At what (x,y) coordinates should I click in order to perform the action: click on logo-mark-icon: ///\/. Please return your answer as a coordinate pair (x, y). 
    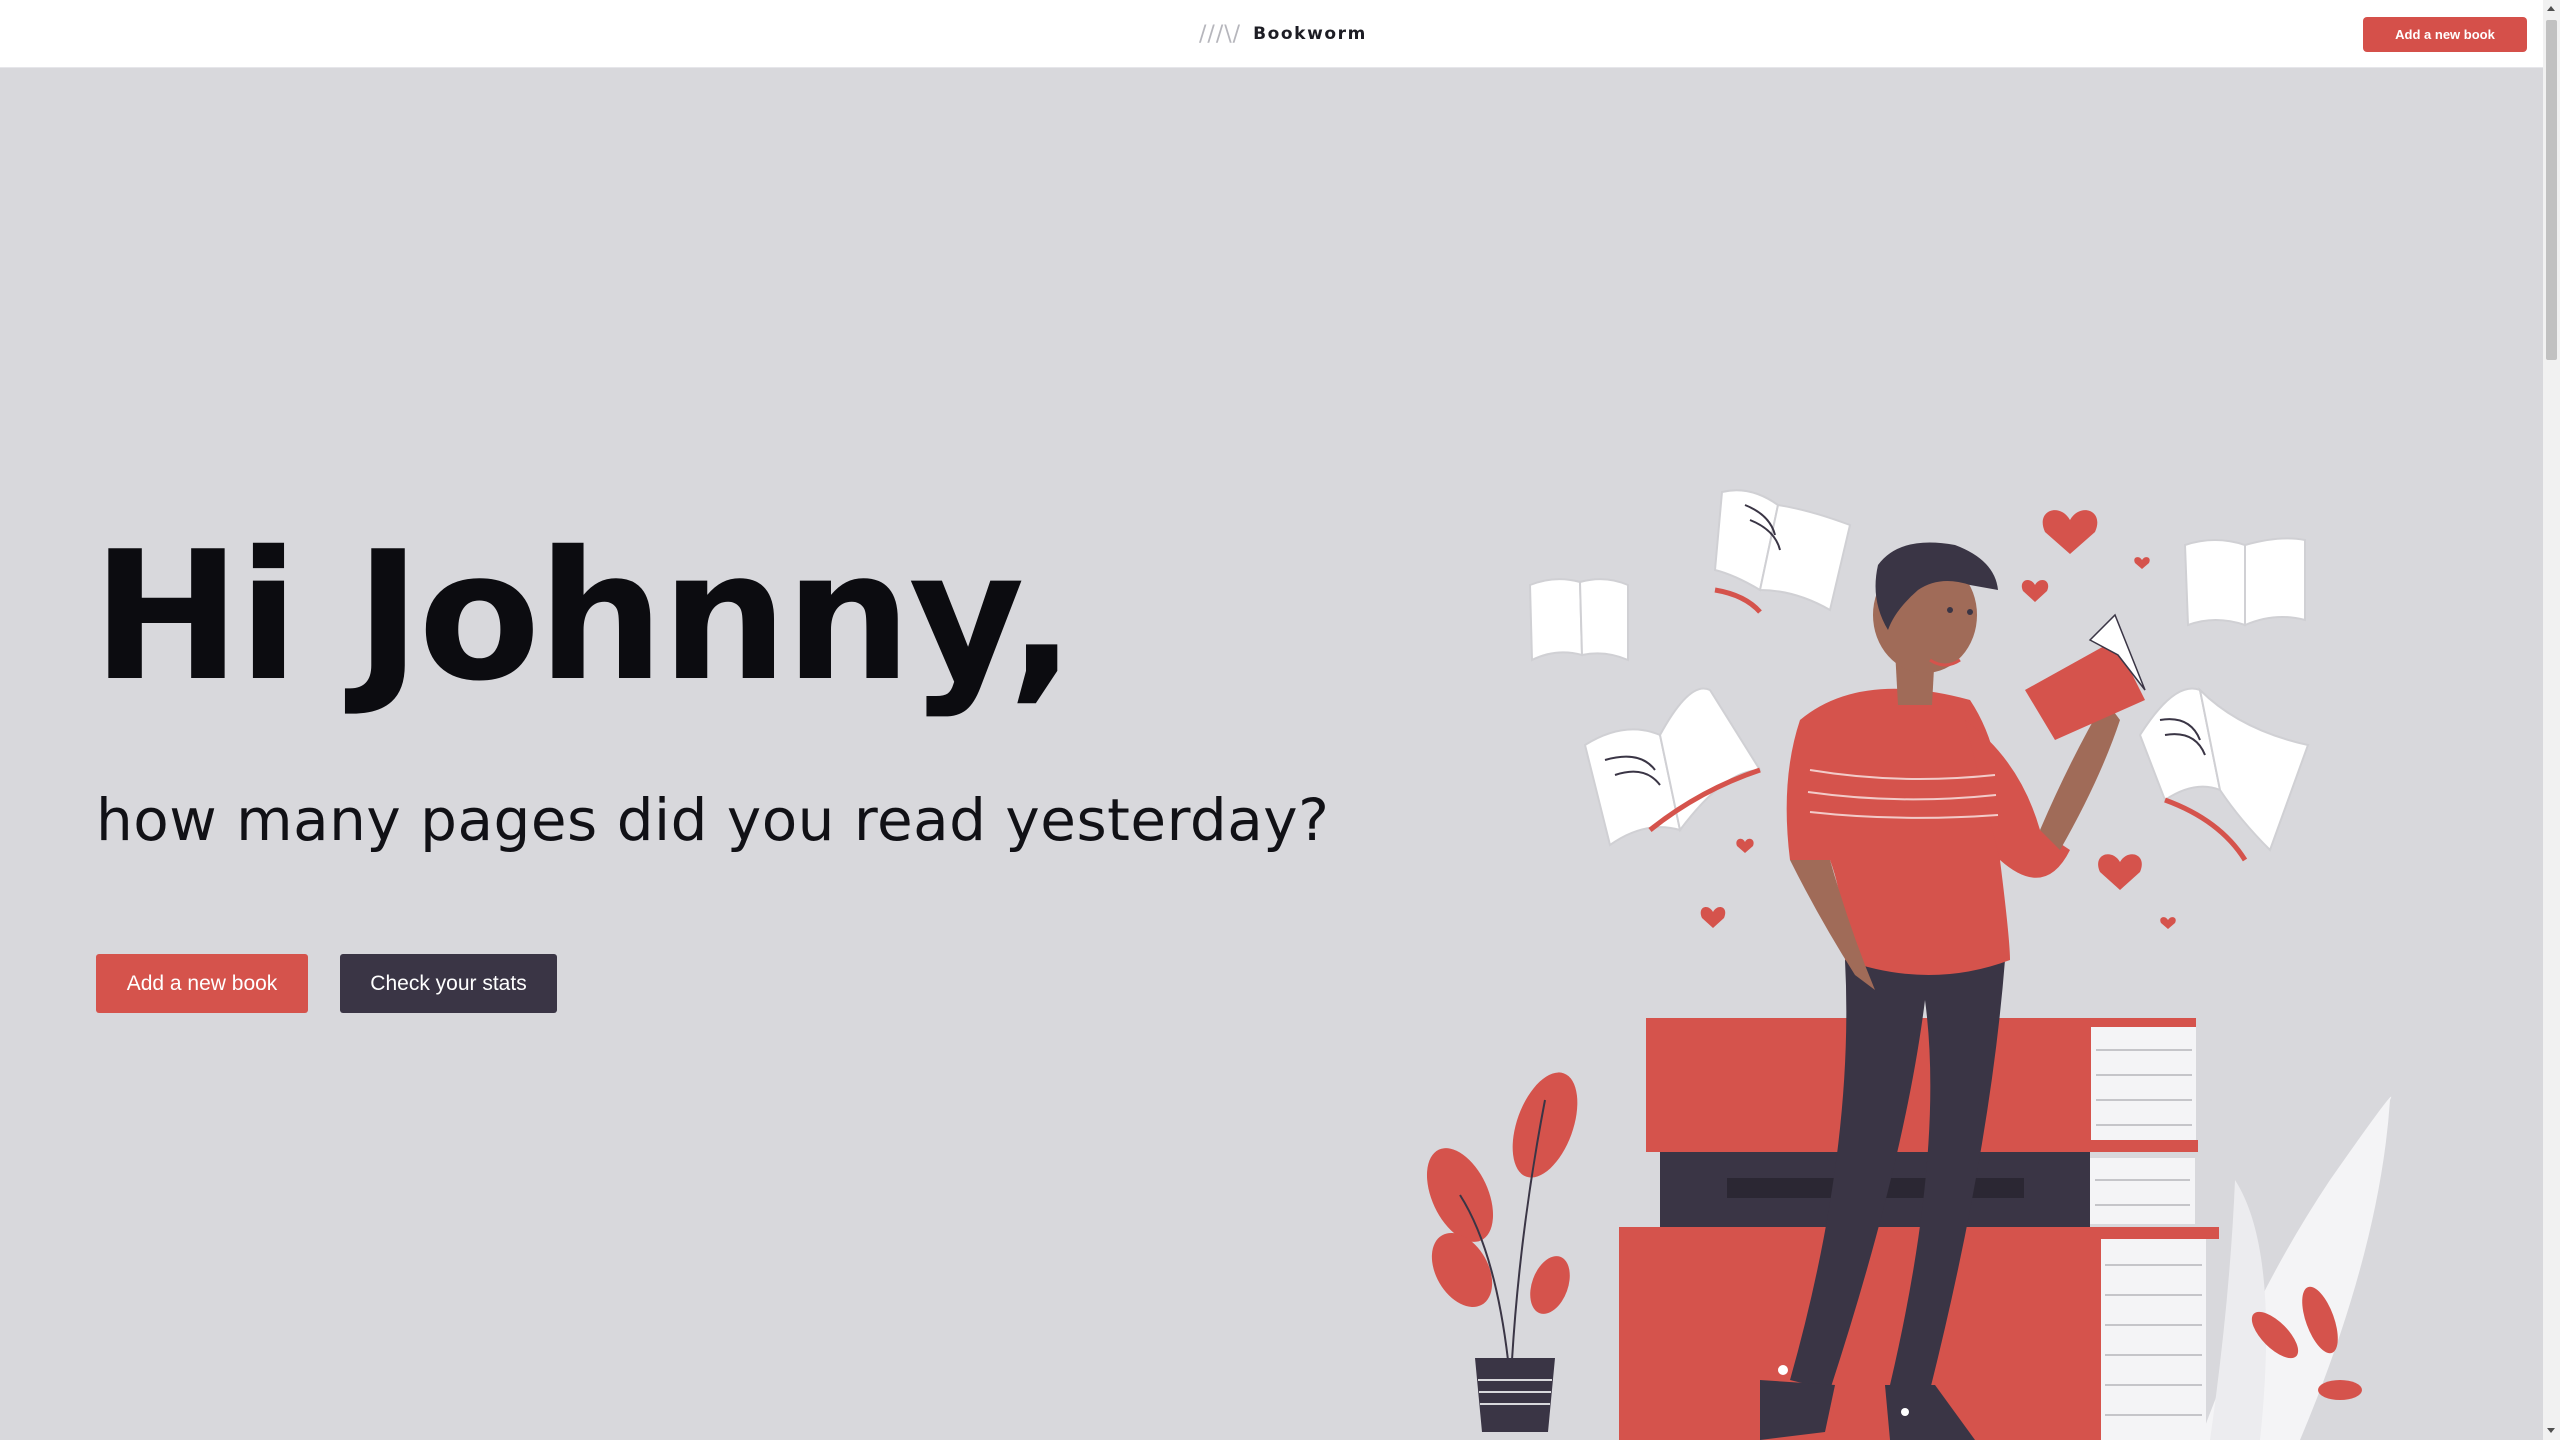
    Looking at the image, I should click on (1220, 34).